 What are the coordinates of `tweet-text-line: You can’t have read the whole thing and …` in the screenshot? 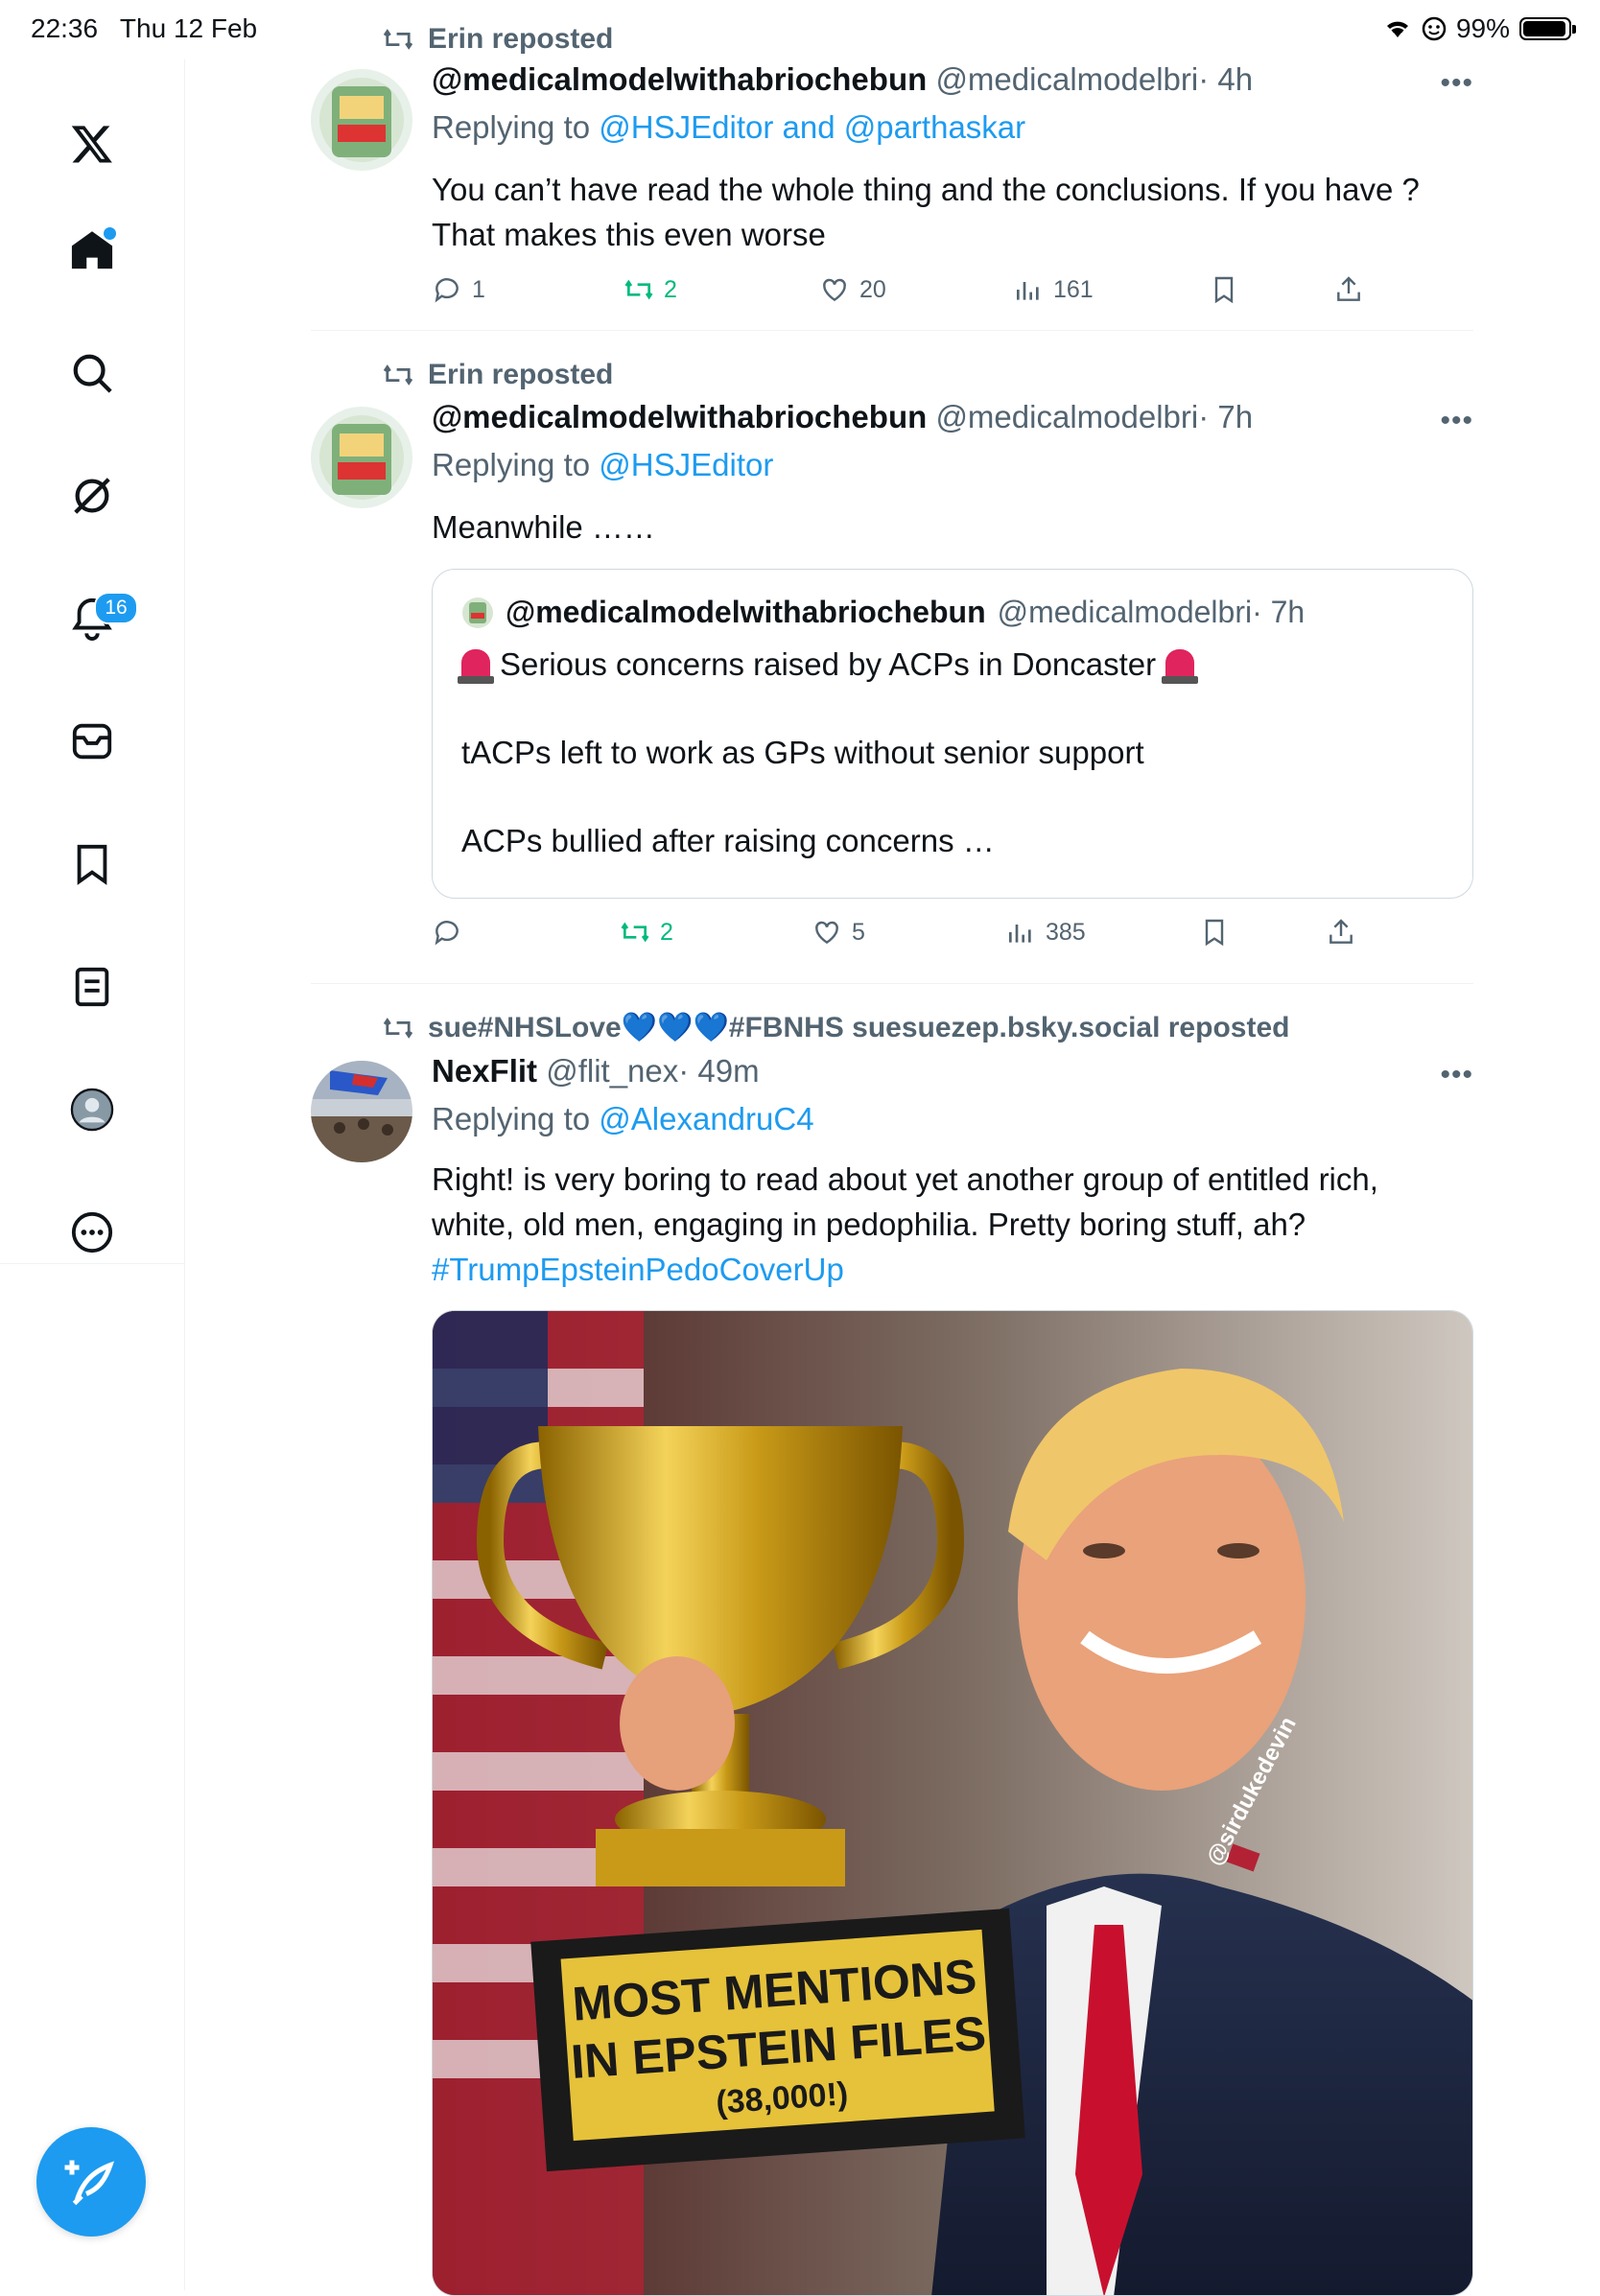 It's located at (926, 189).